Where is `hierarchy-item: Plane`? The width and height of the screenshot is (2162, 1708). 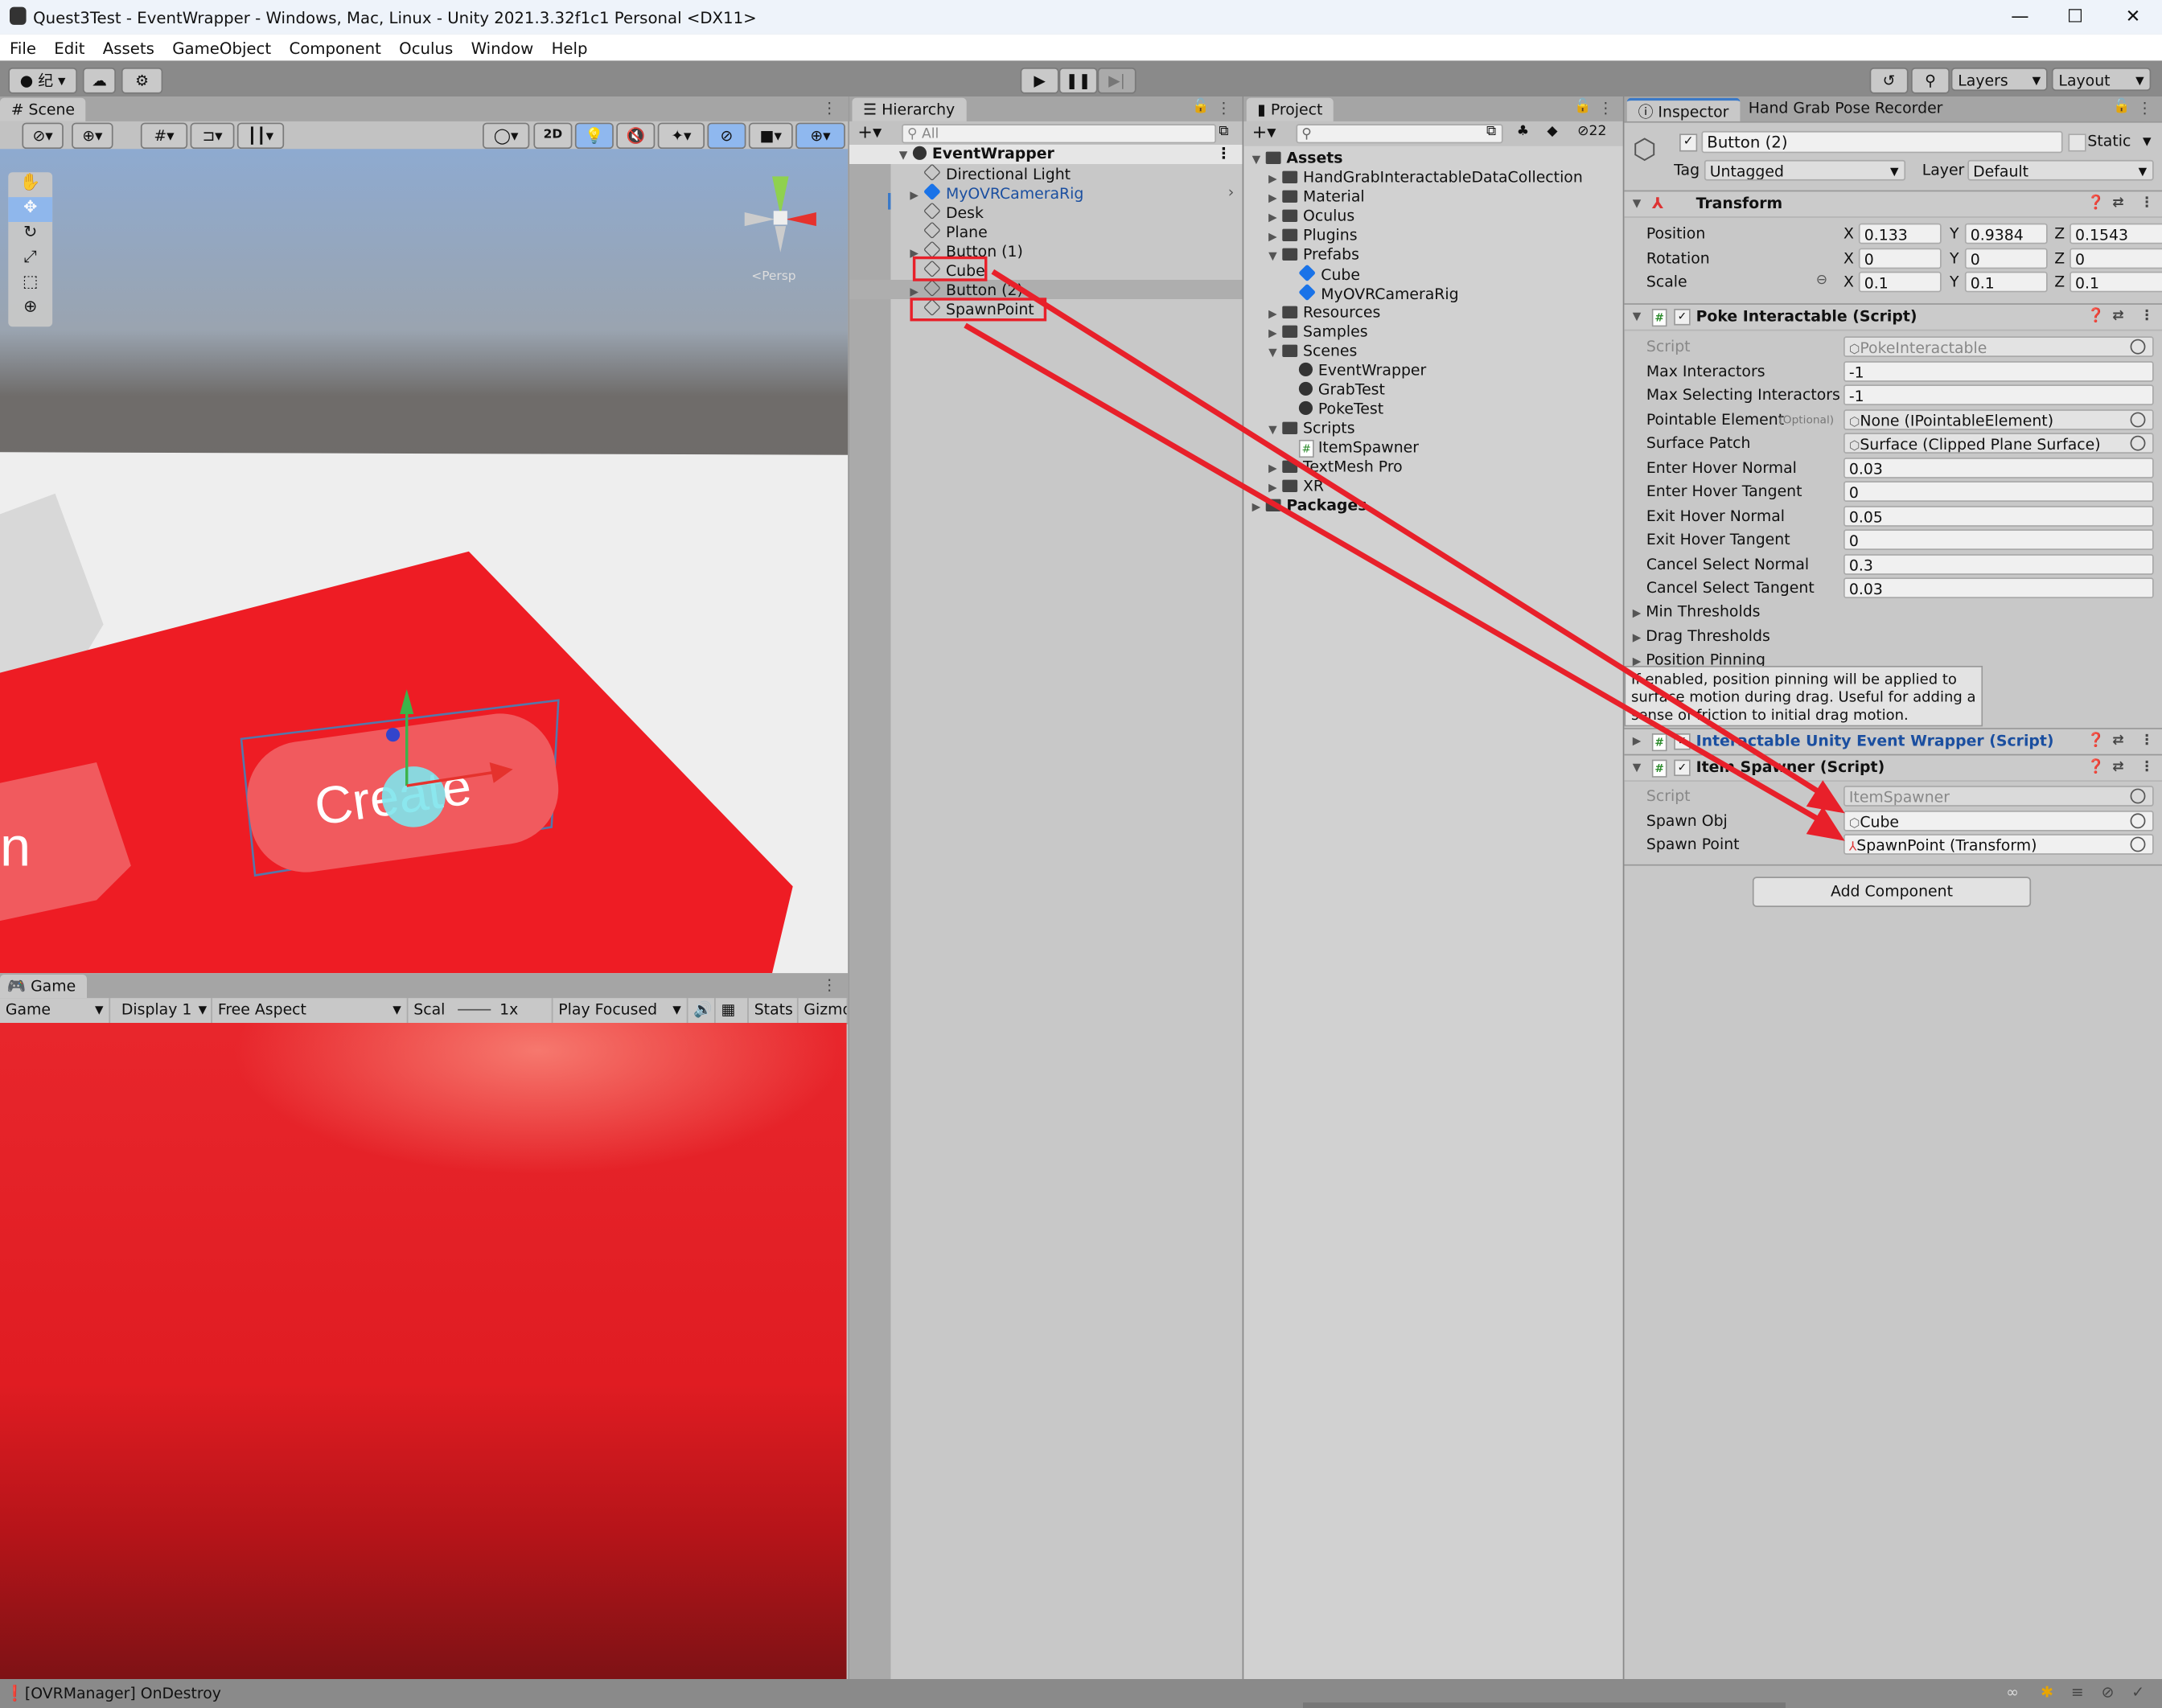 hierarchy-item: Plane is located at coordinates (1046, 231).